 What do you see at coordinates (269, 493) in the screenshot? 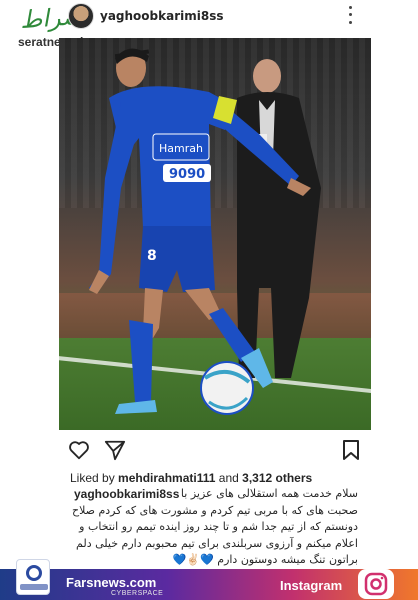
I see `caption-line: سلام خدمت همه استقلالی های عزیز با` at bounding box center [269, 493].